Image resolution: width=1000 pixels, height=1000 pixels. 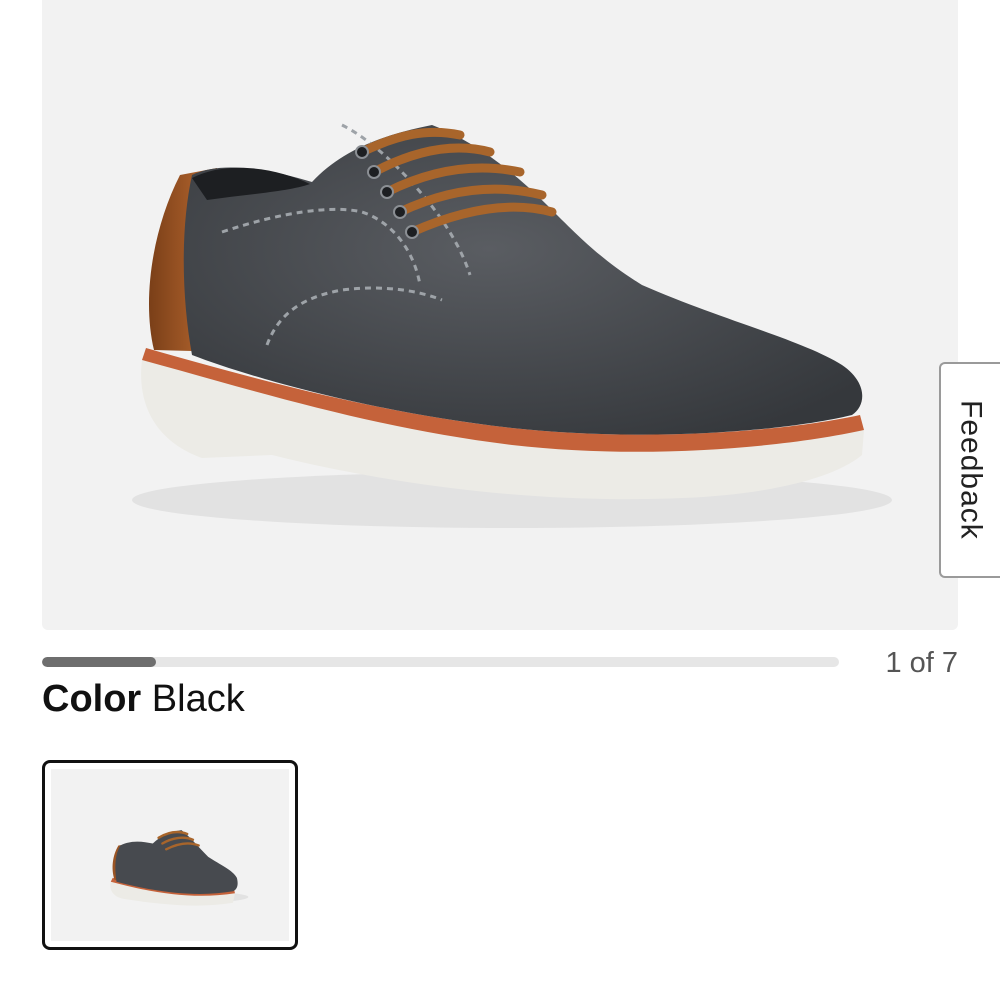 I want to click on color-label: Color, so click(x=92, y=699).